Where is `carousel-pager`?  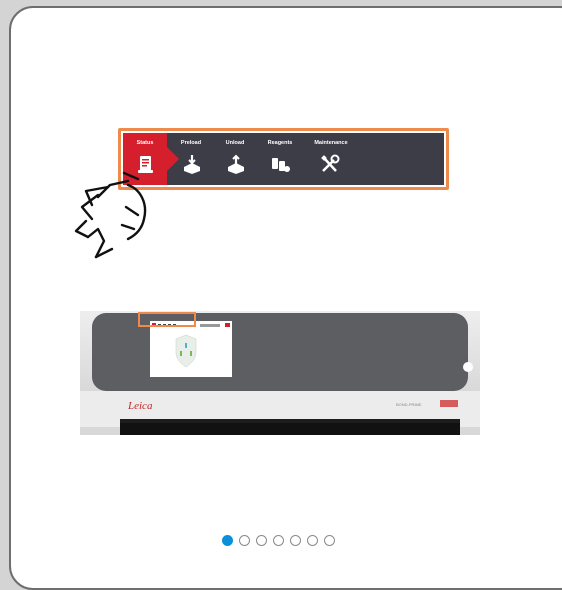
carousel-pager is located at coordinates (278, 540).